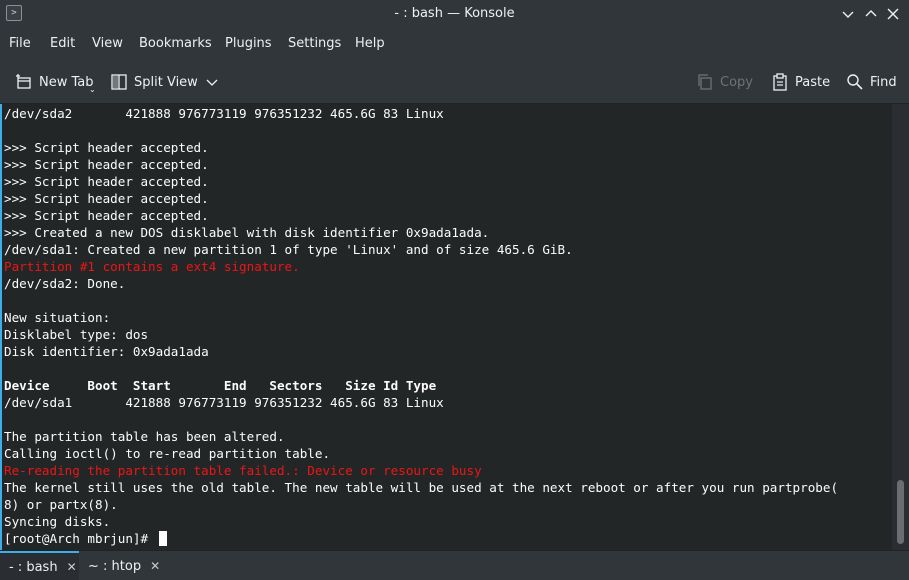 The width and height of the screenshot is (909, 580). I want to click on find-label: Find, so click(883, 82).